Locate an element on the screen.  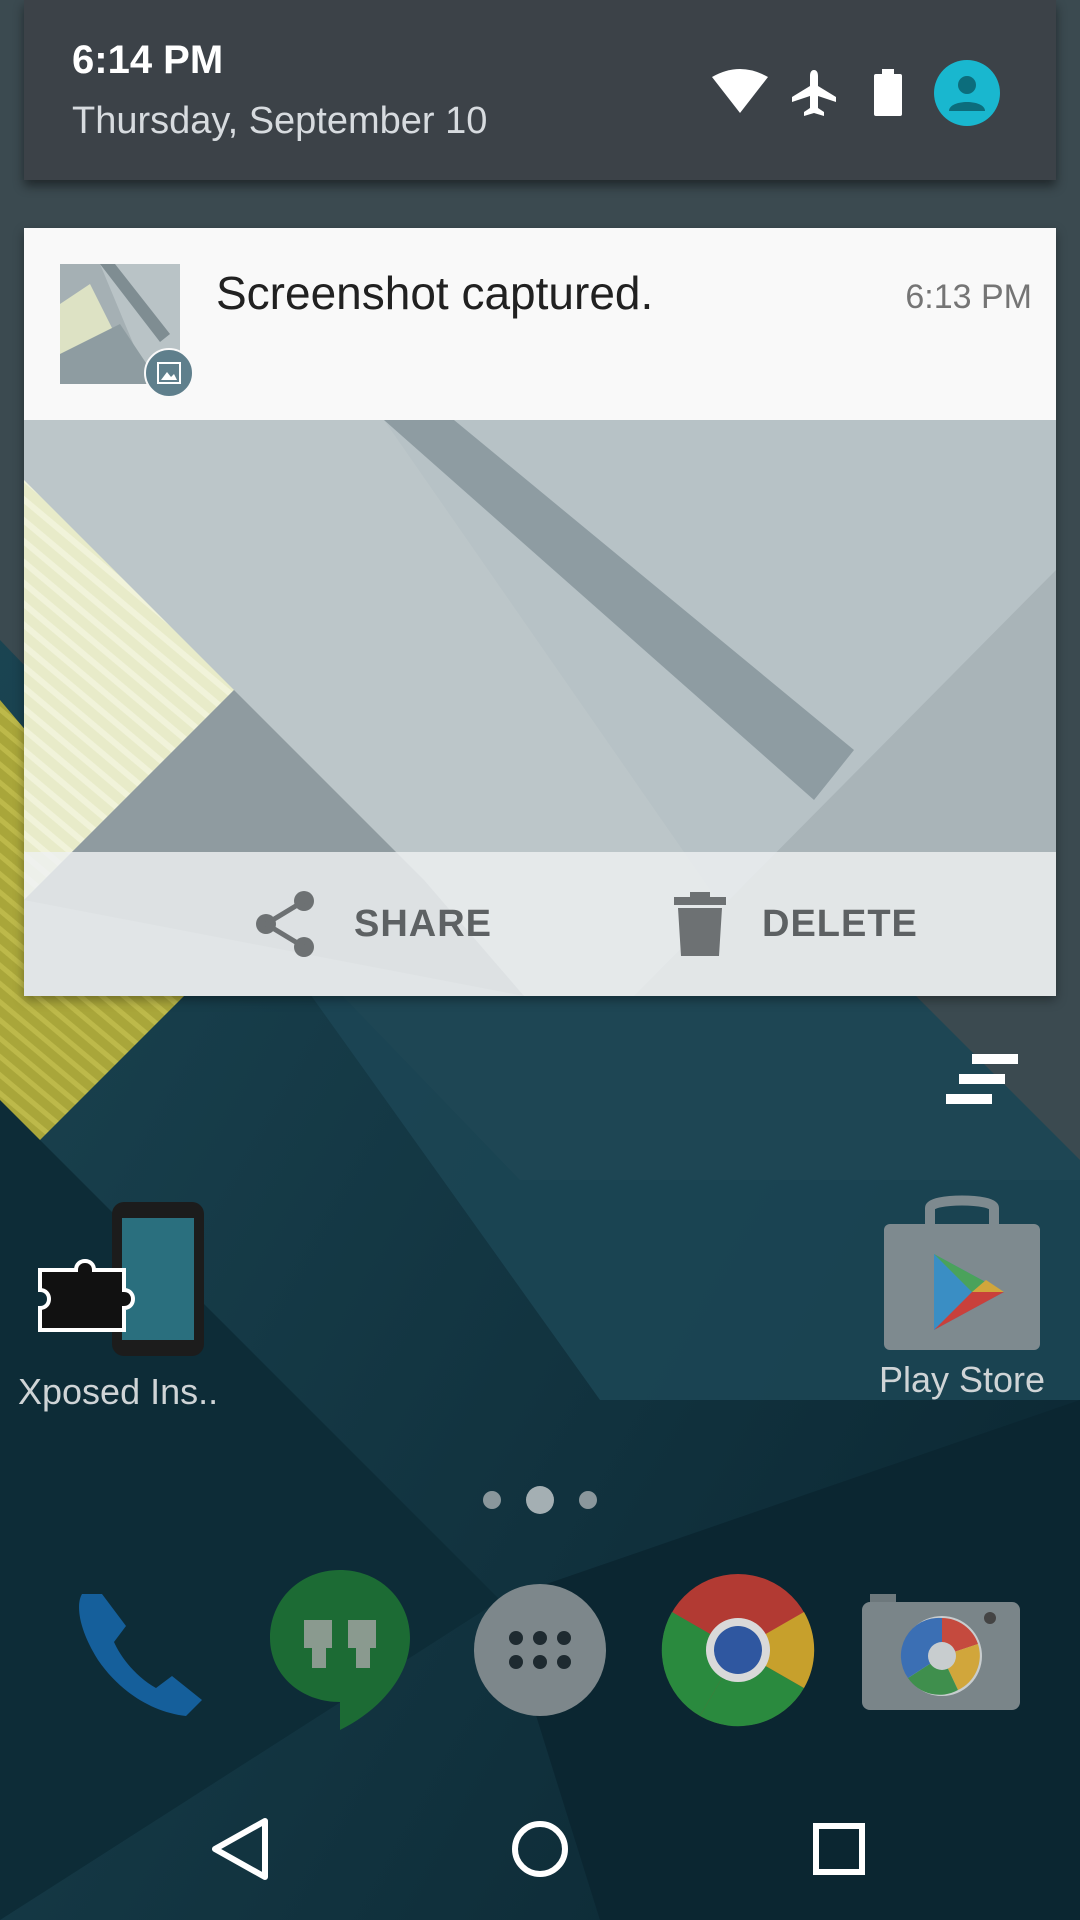
camera-icon is located at coordinates (941, 1644).